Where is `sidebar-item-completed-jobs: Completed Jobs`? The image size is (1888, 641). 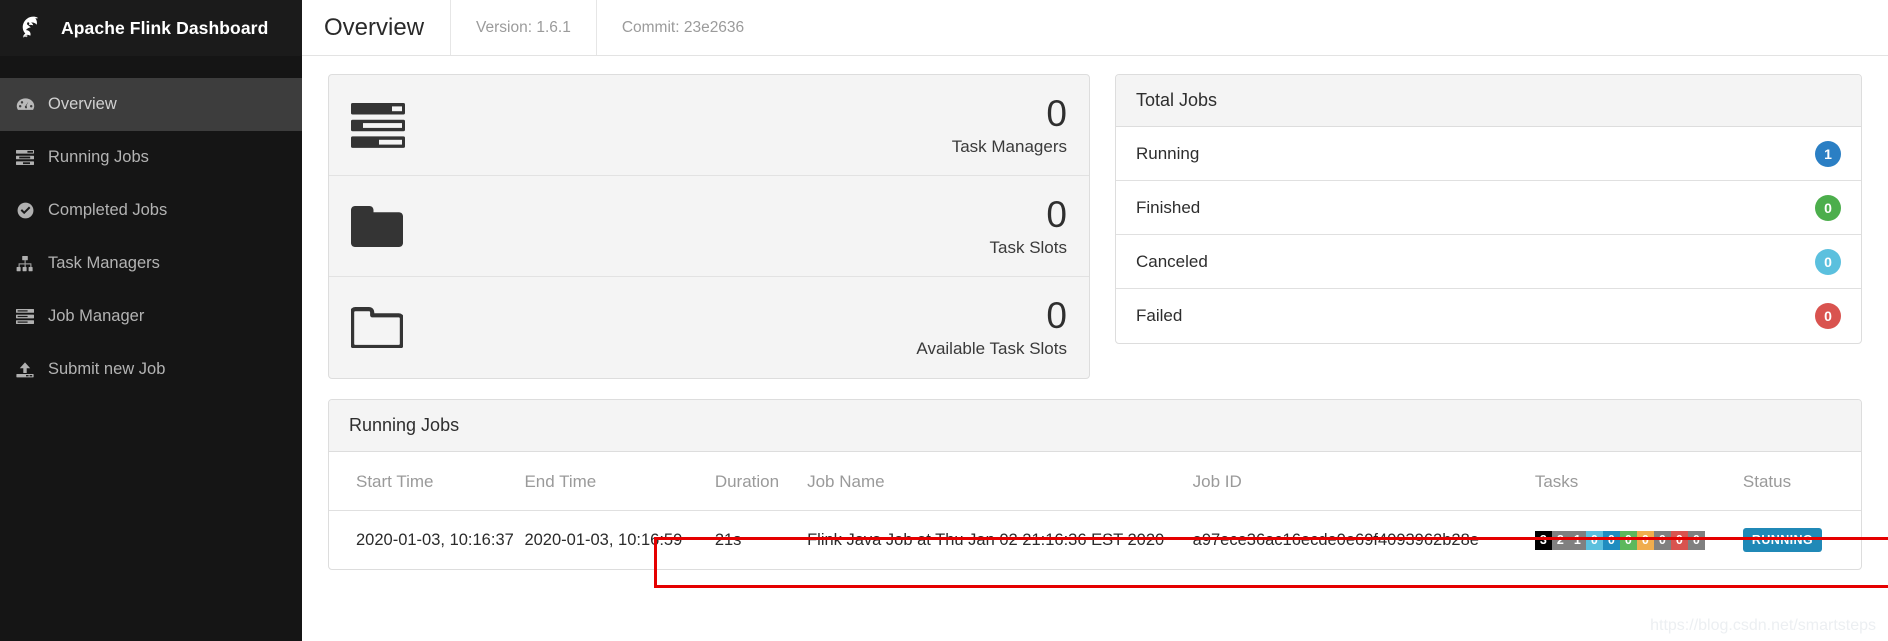 sidebar-item-completed-jobs: Completed Jobs is located at coordinates (151, 210).